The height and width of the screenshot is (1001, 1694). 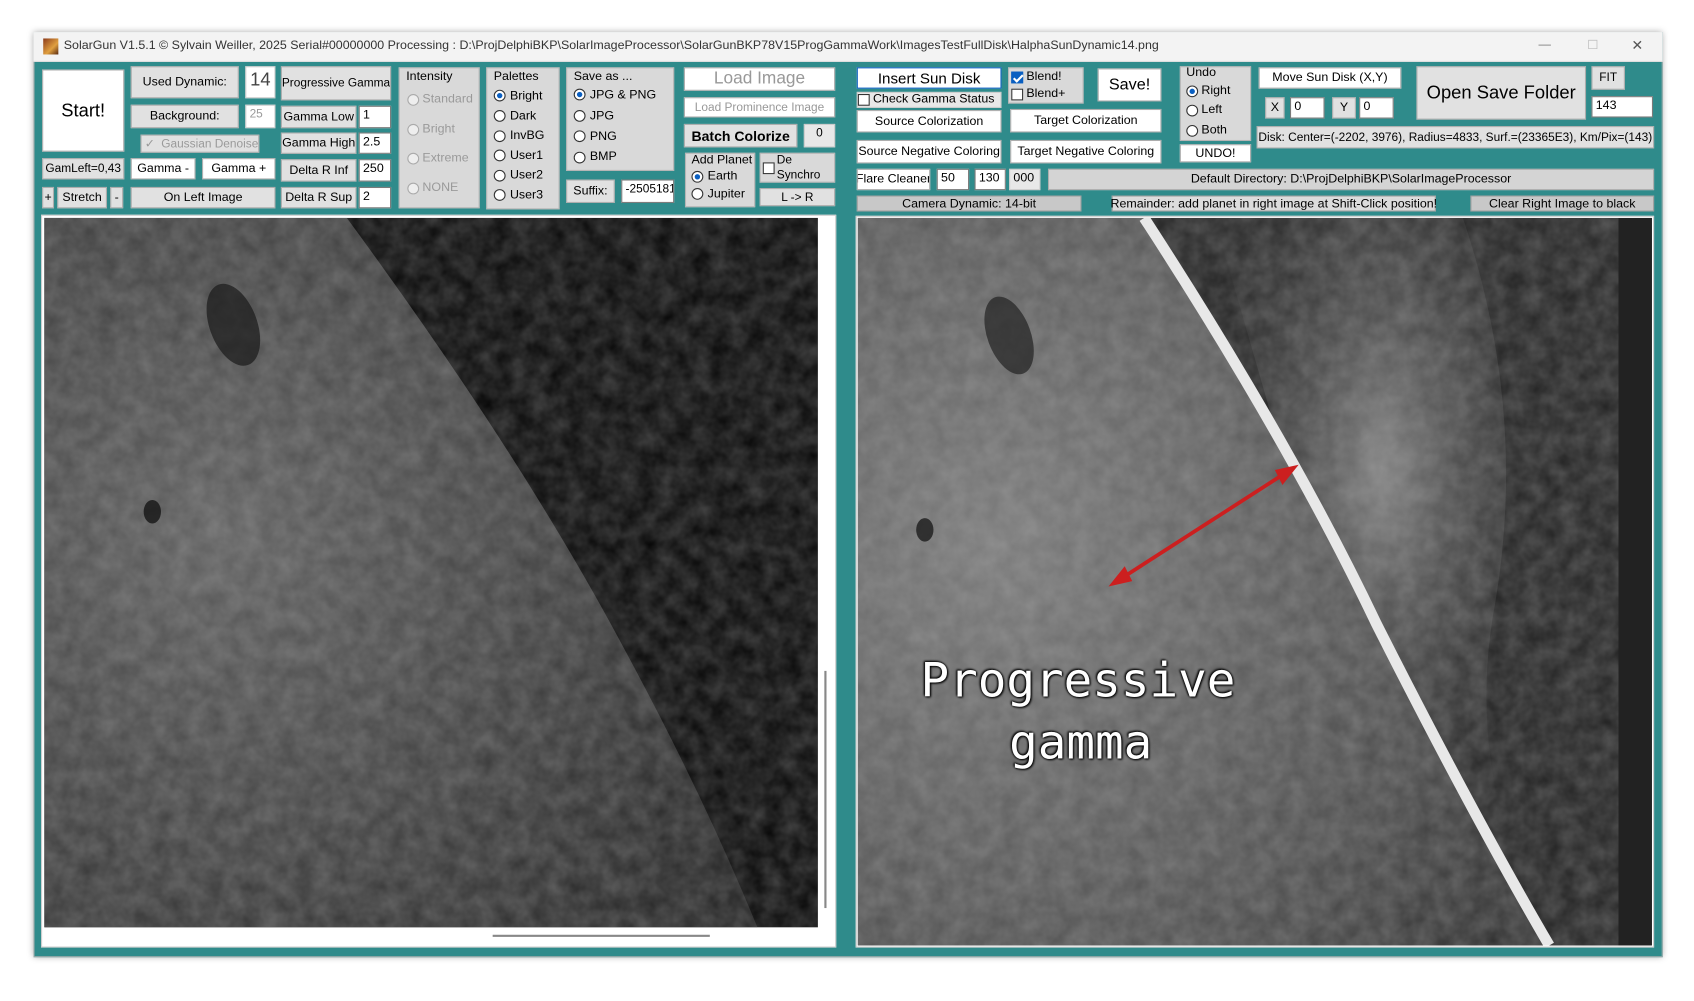 What do you see at coordinates (697, 194) in the screenshot?
I see `planet-jupiter-radio` at bounding box center [697, 194].